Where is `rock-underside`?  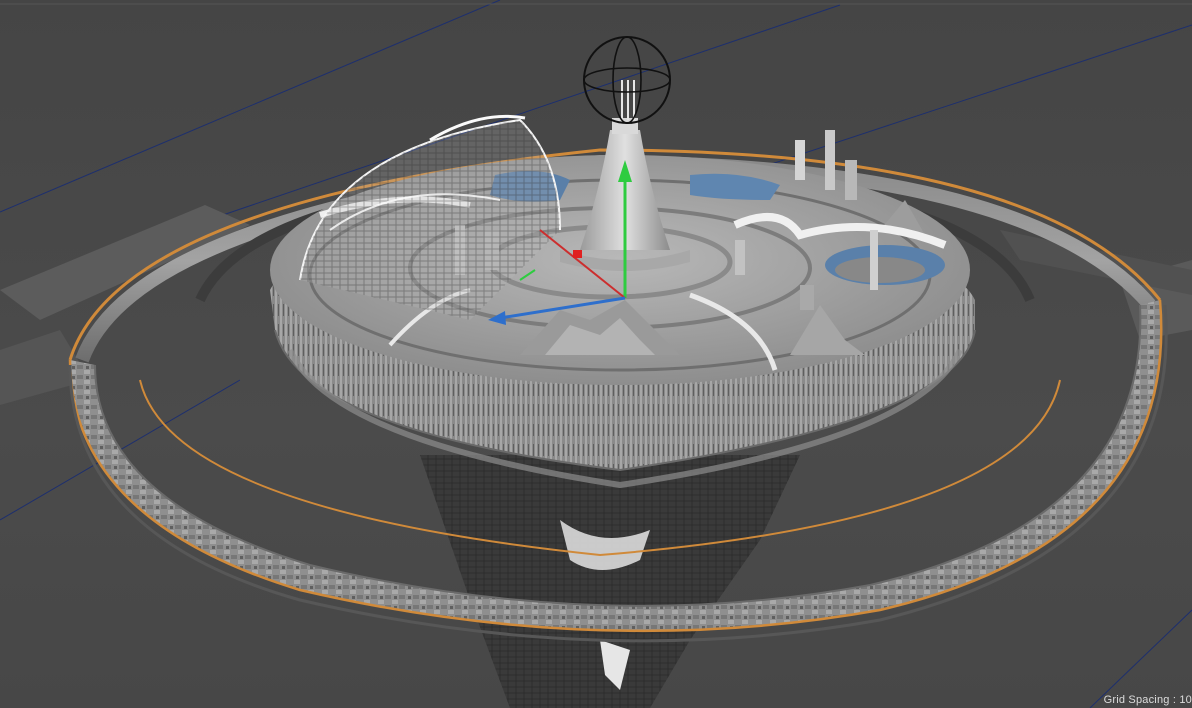
rock-underside is located at coordinates (610, 581).